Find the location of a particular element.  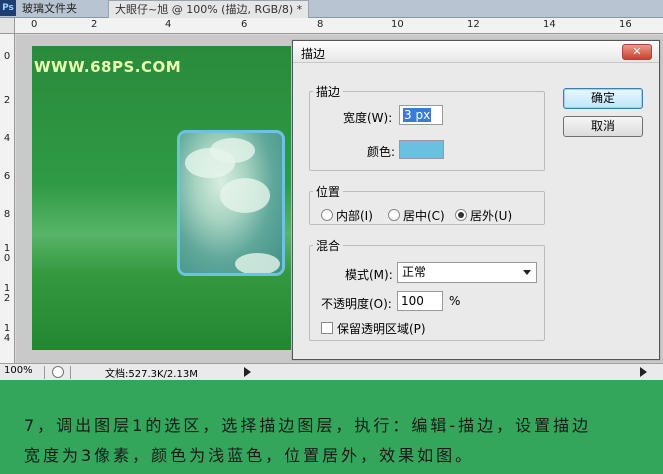

document-tab-bar: Ps 玻璃文件夹 大眼仔~旭 @ 100% (描边, RGB/8) * is located at coordinates (331, 9).